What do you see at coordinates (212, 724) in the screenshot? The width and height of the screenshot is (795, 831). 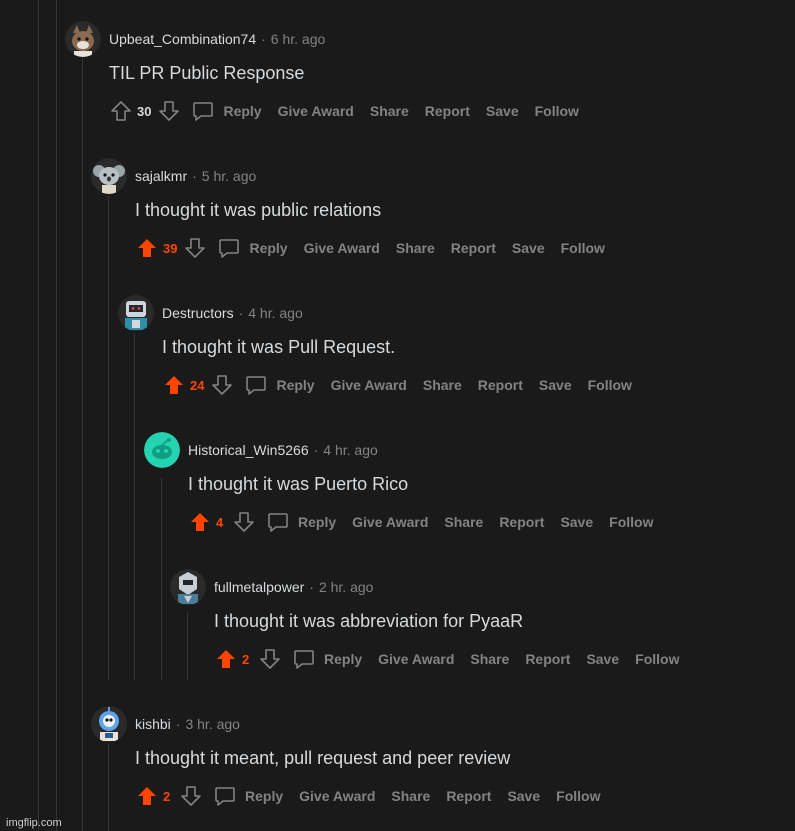 I see `timestamp: 3 hr. ago` at bounding box center [212, 724].